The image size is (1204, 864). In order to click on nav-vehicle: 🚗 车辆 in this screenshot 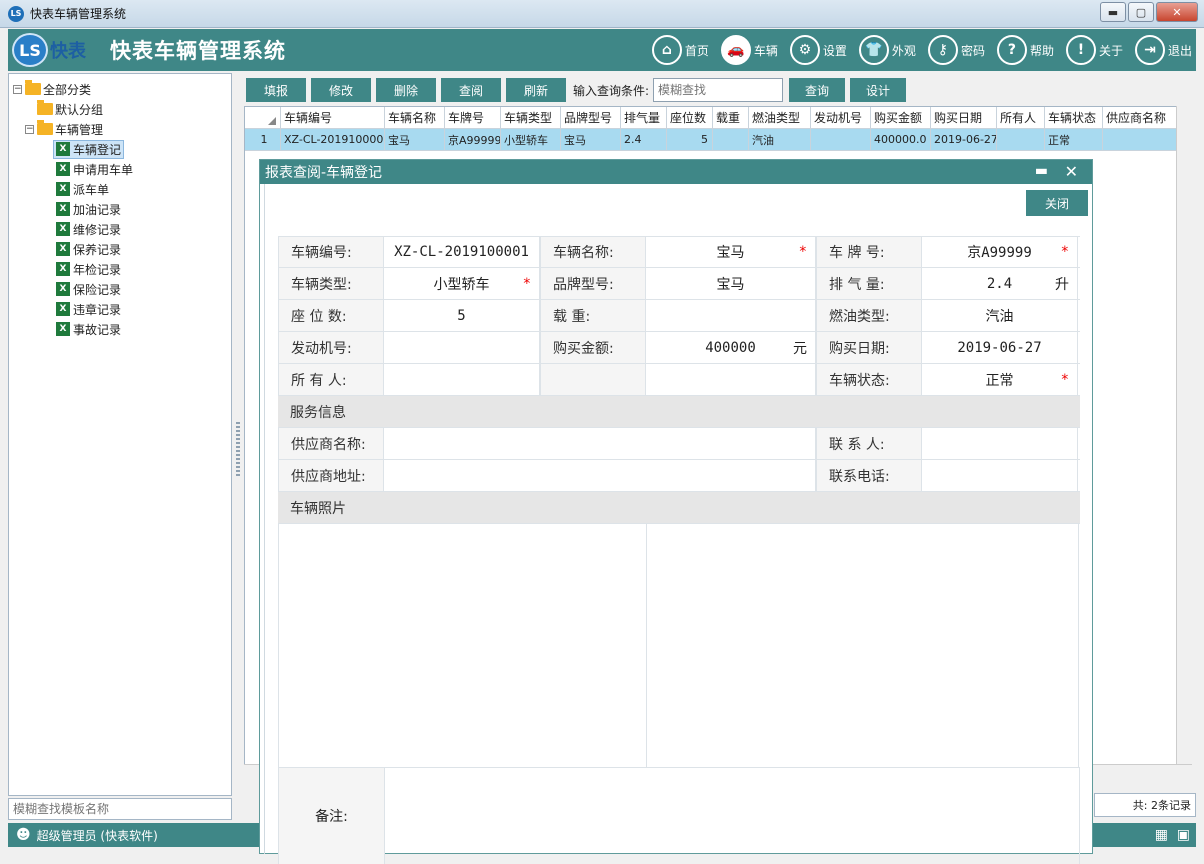, I will do `click(749, 50)`.